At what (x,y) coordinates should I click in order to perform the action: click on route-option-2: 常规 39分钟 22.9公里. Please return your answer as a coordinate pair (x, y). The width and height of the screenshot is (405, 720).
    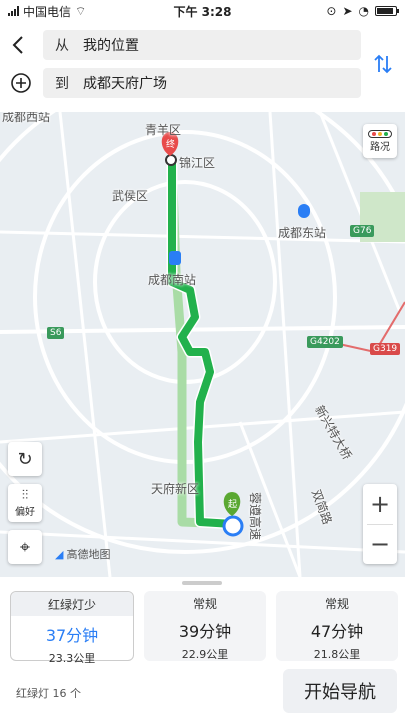
    Looking at the image, I should click on (205, 626).